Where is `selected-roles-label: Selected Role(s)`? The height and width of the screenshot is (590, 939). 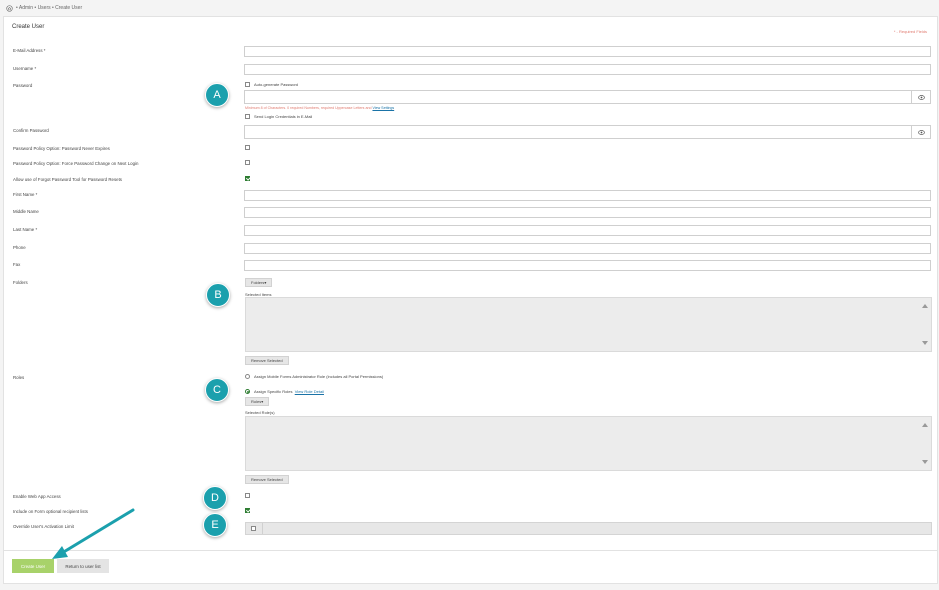
selected-roles-label: Selected Role(s) is located at coordinates (260, 412).